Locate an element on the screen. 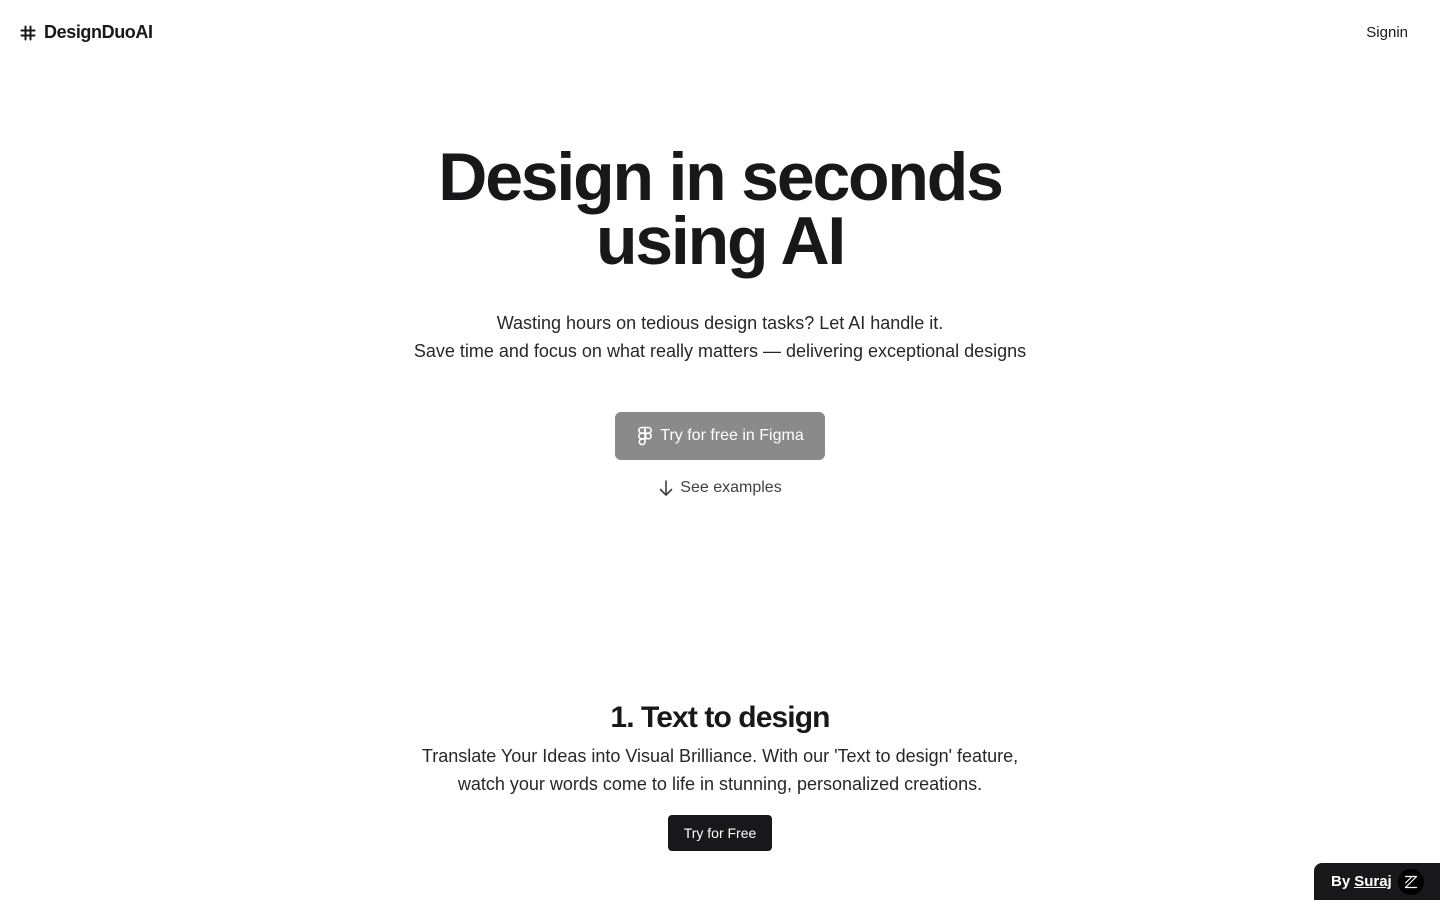  try-figma-label: Try for free in Figma is located at coordinates (732, 435).